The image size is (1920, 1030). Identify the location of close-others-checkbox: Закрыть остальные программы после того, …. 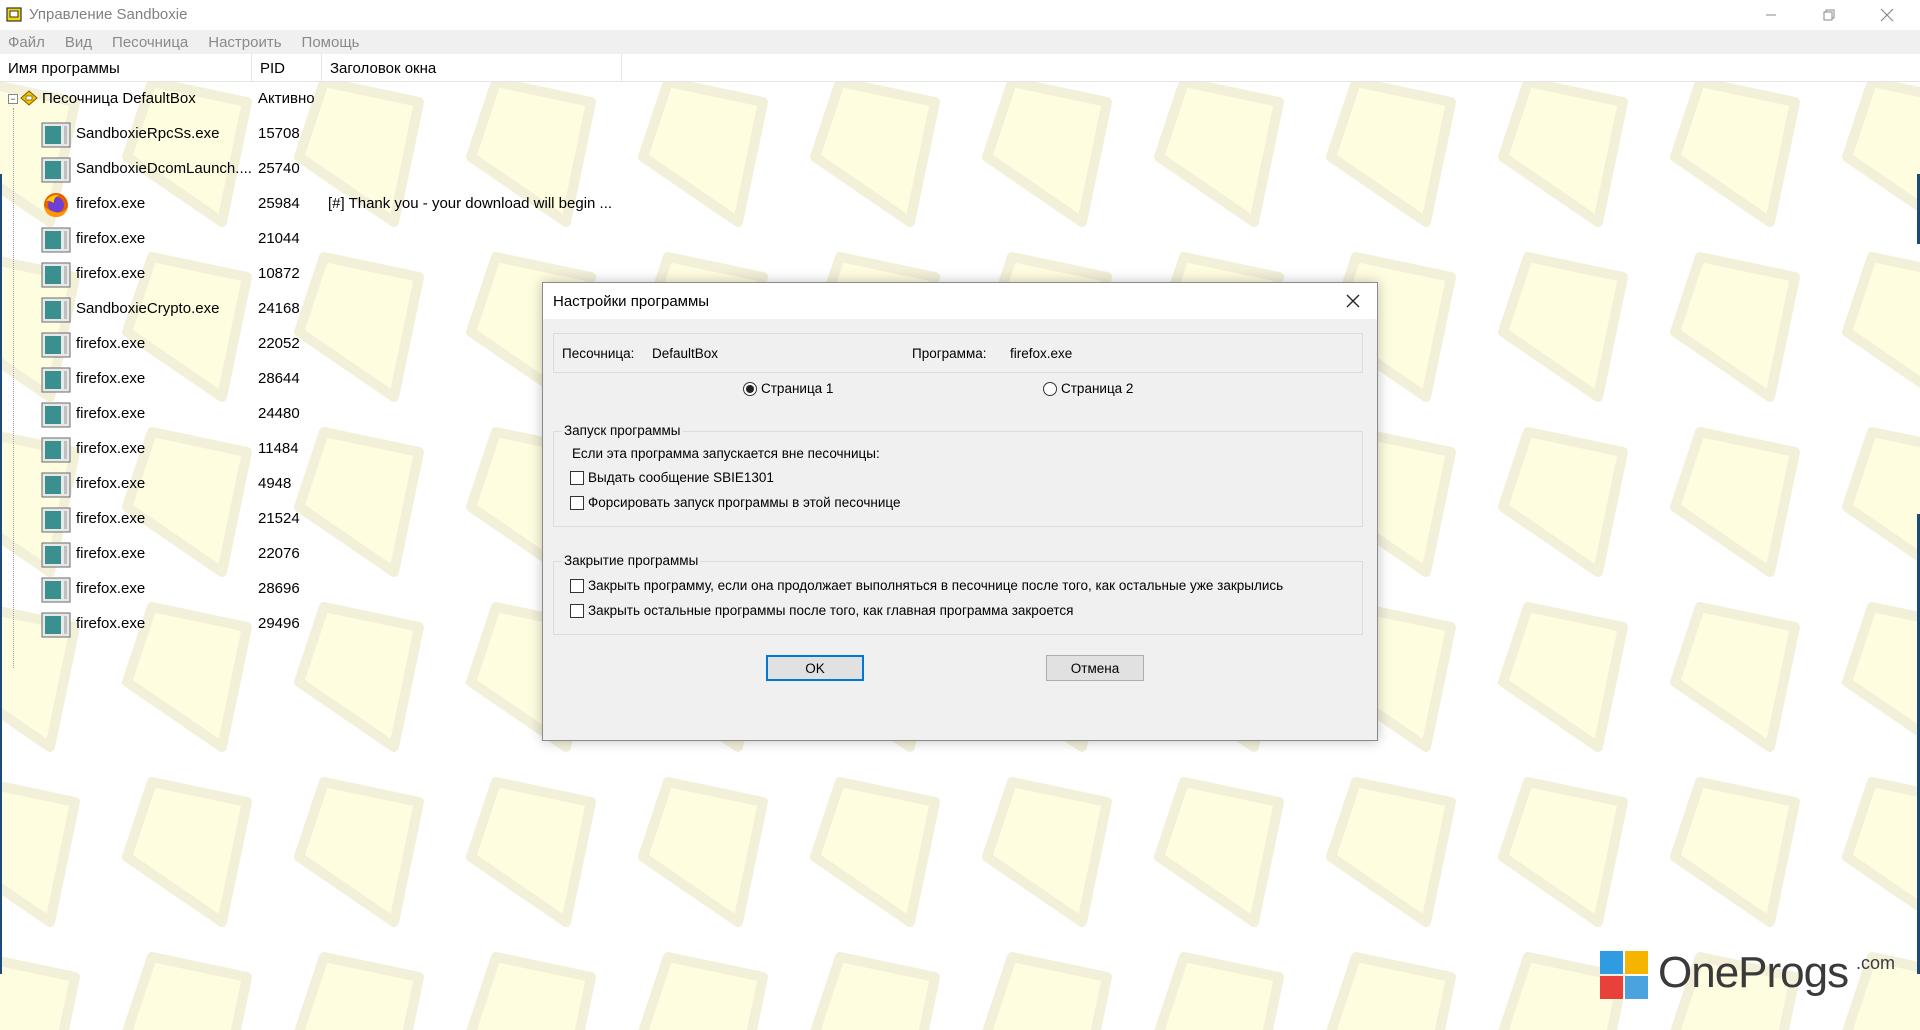
(821, 610).